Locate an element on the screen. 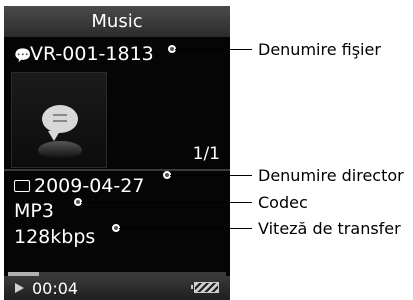 Image resolution: width=413 pixels, height=300 pixels. speech-bubble-icon: 💬 is located at coordinates (23, 56).